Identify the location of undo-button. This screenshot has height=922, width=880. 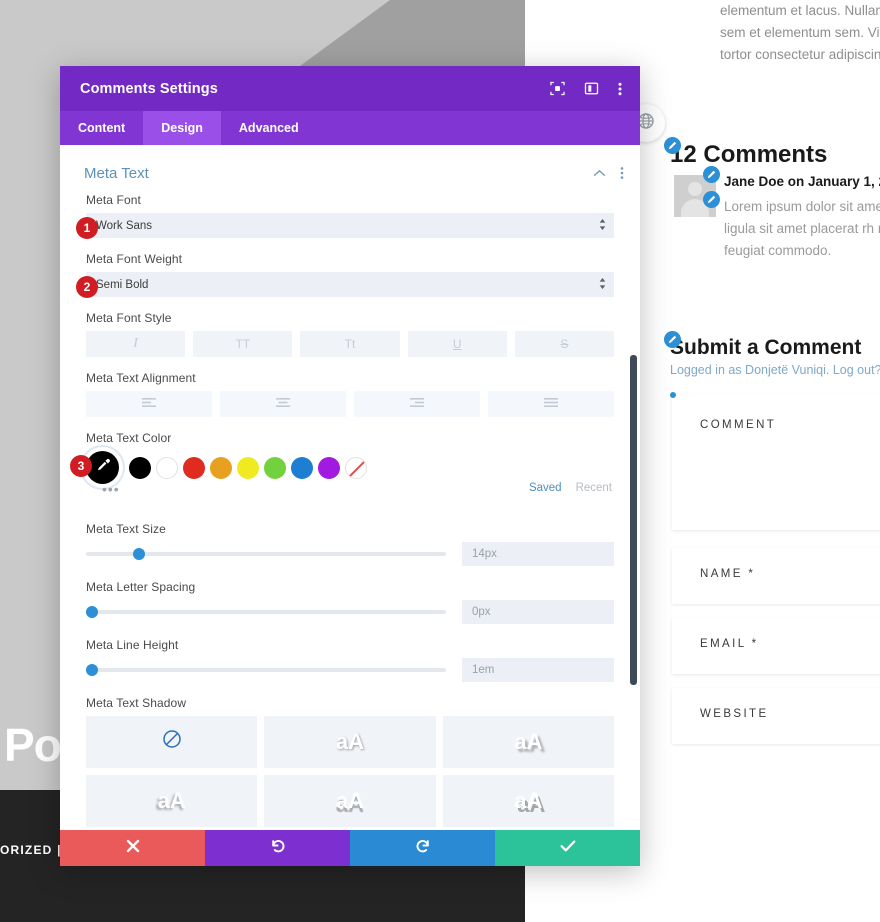
(277, 848).